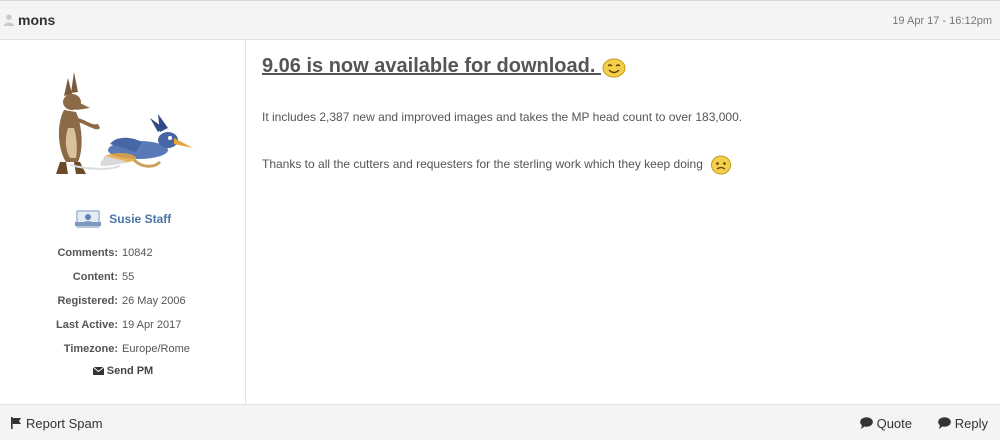 The image size is (1000, 440). I want to click on send-pm-label: Send PM, so click(130, 371).